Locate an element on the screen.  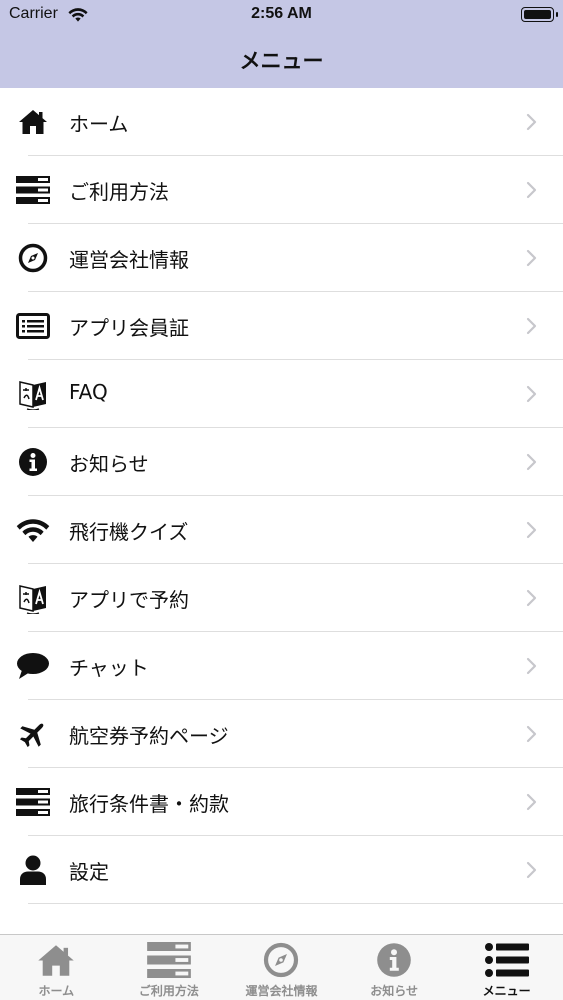
menu-item-label: 航空券予約ページ is located at coordinates (149, 736).